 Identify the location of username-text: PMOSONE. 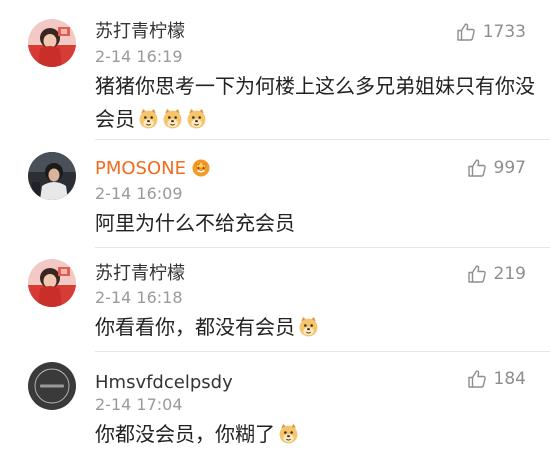
(140, 168).